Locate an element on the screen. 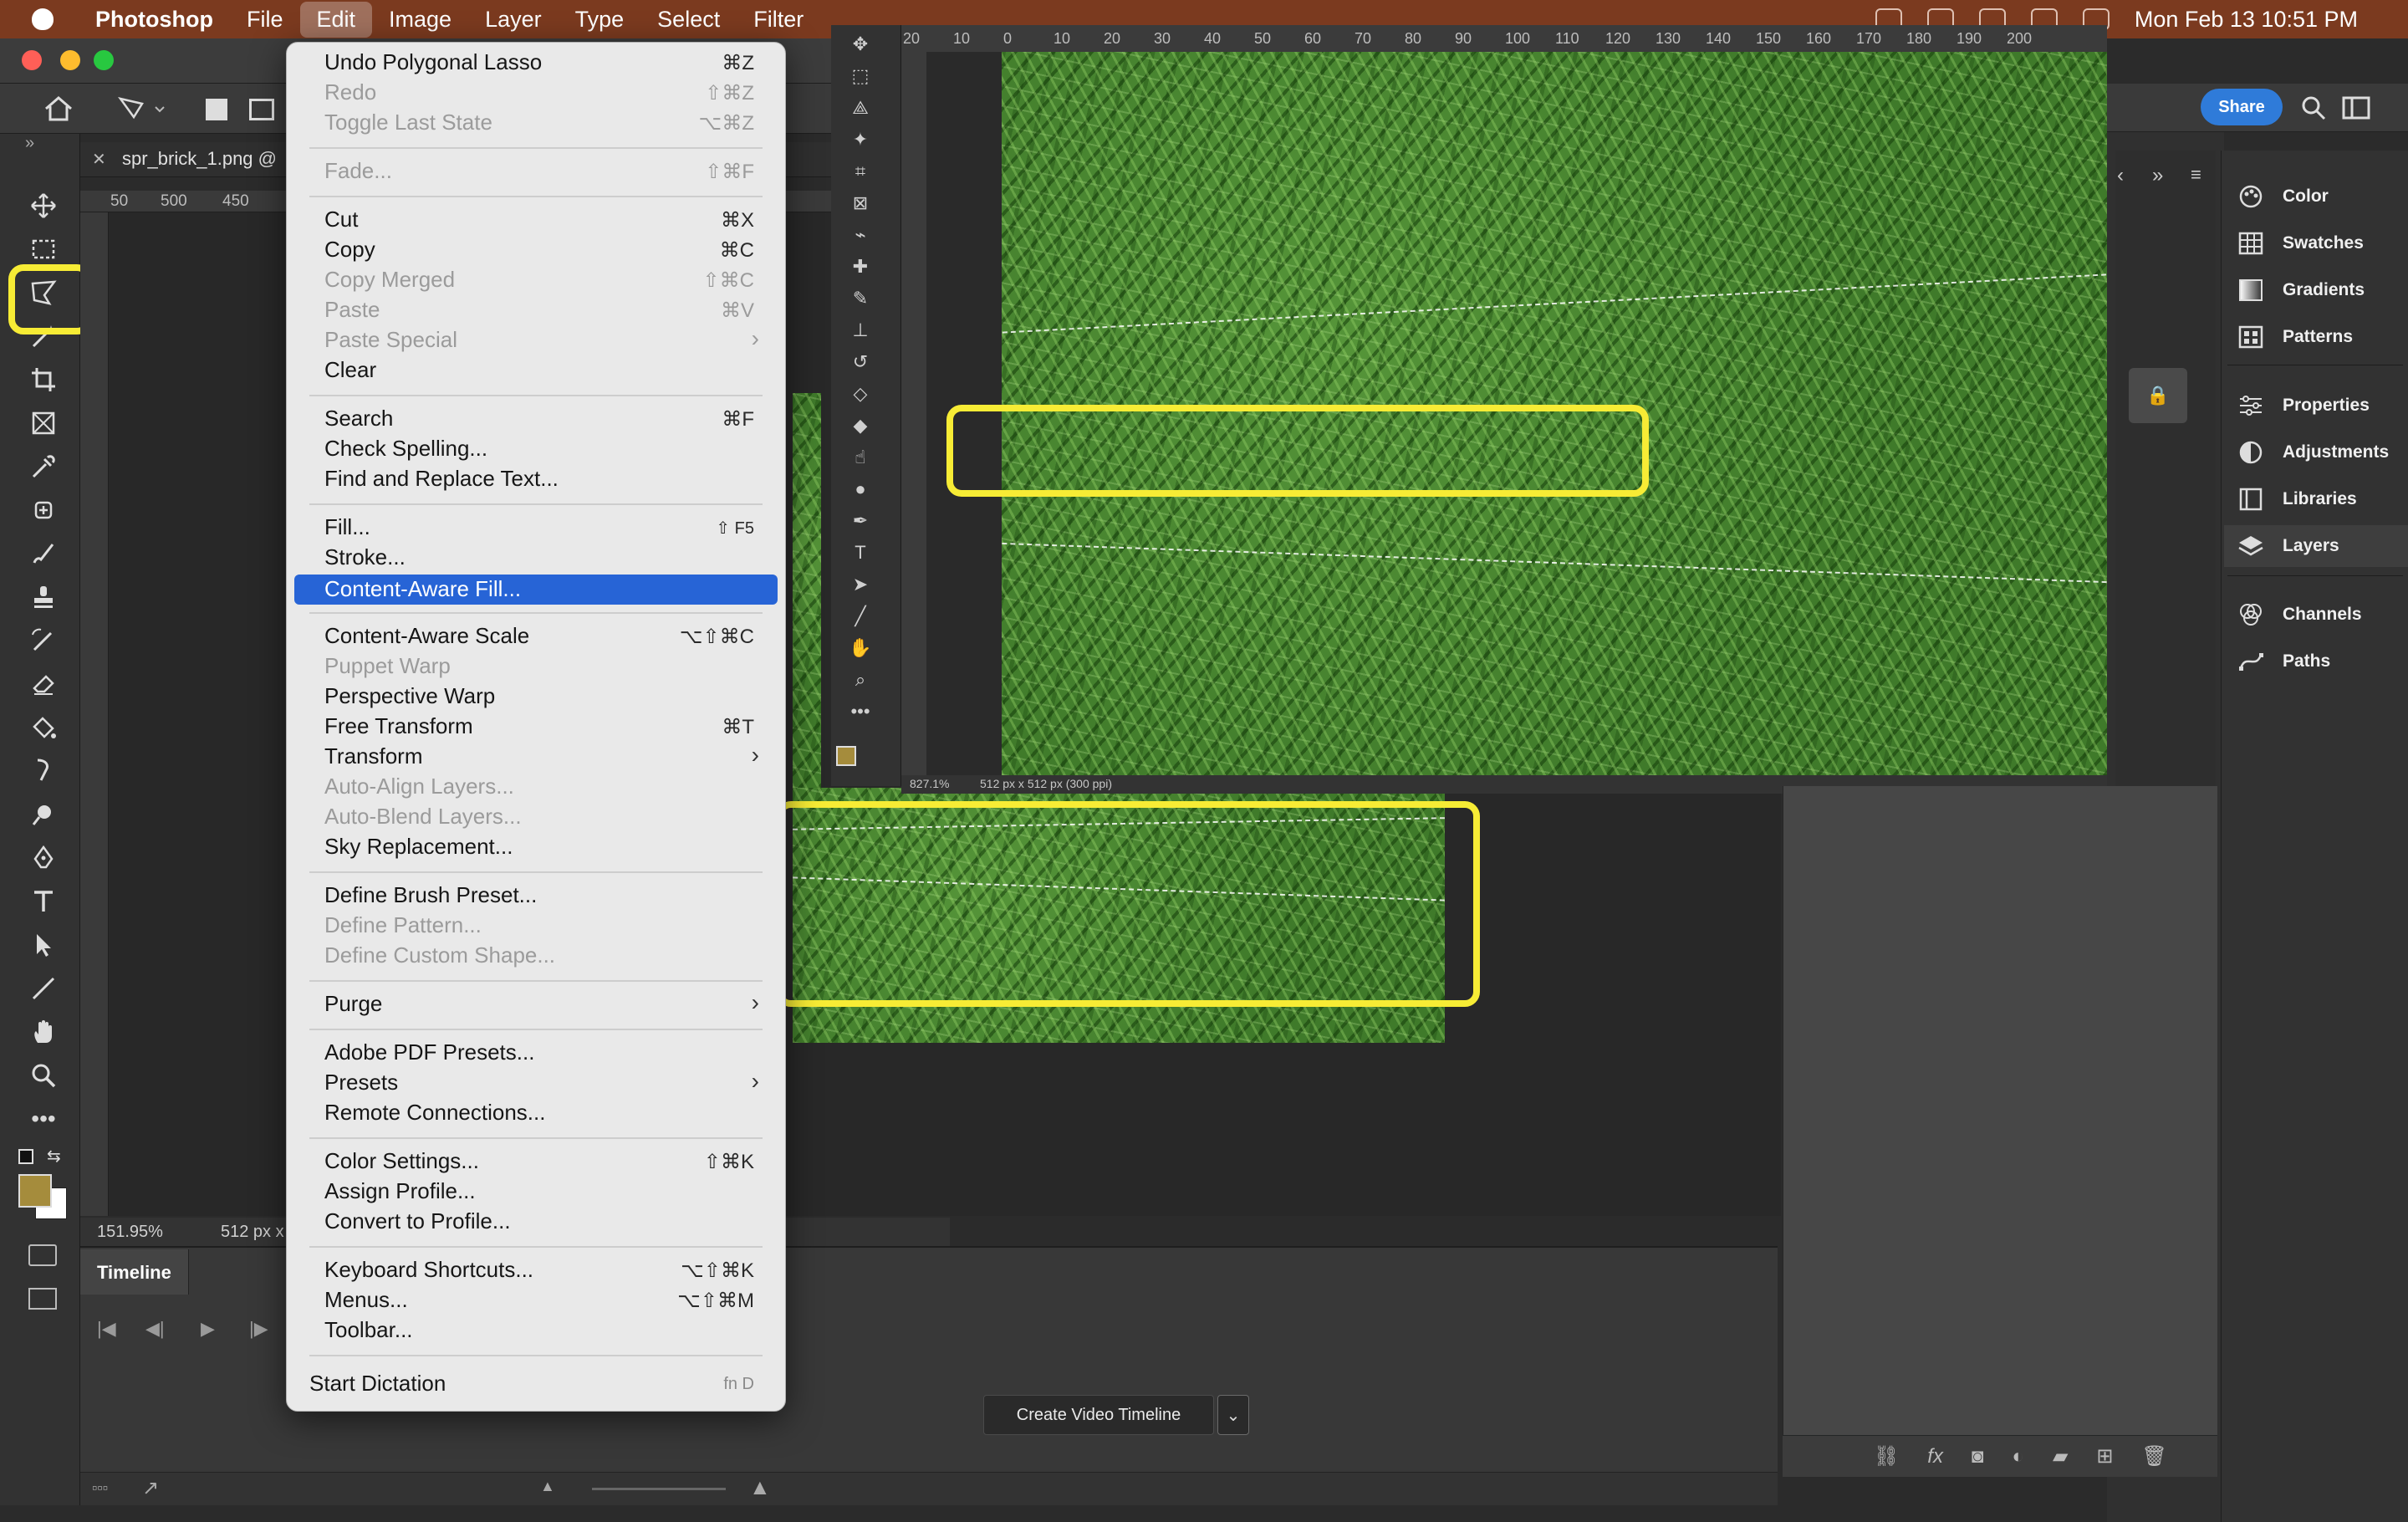 The width and height of the screenshot is (2408, 1522). workspace-icon is located at coordinates (2358, 108).